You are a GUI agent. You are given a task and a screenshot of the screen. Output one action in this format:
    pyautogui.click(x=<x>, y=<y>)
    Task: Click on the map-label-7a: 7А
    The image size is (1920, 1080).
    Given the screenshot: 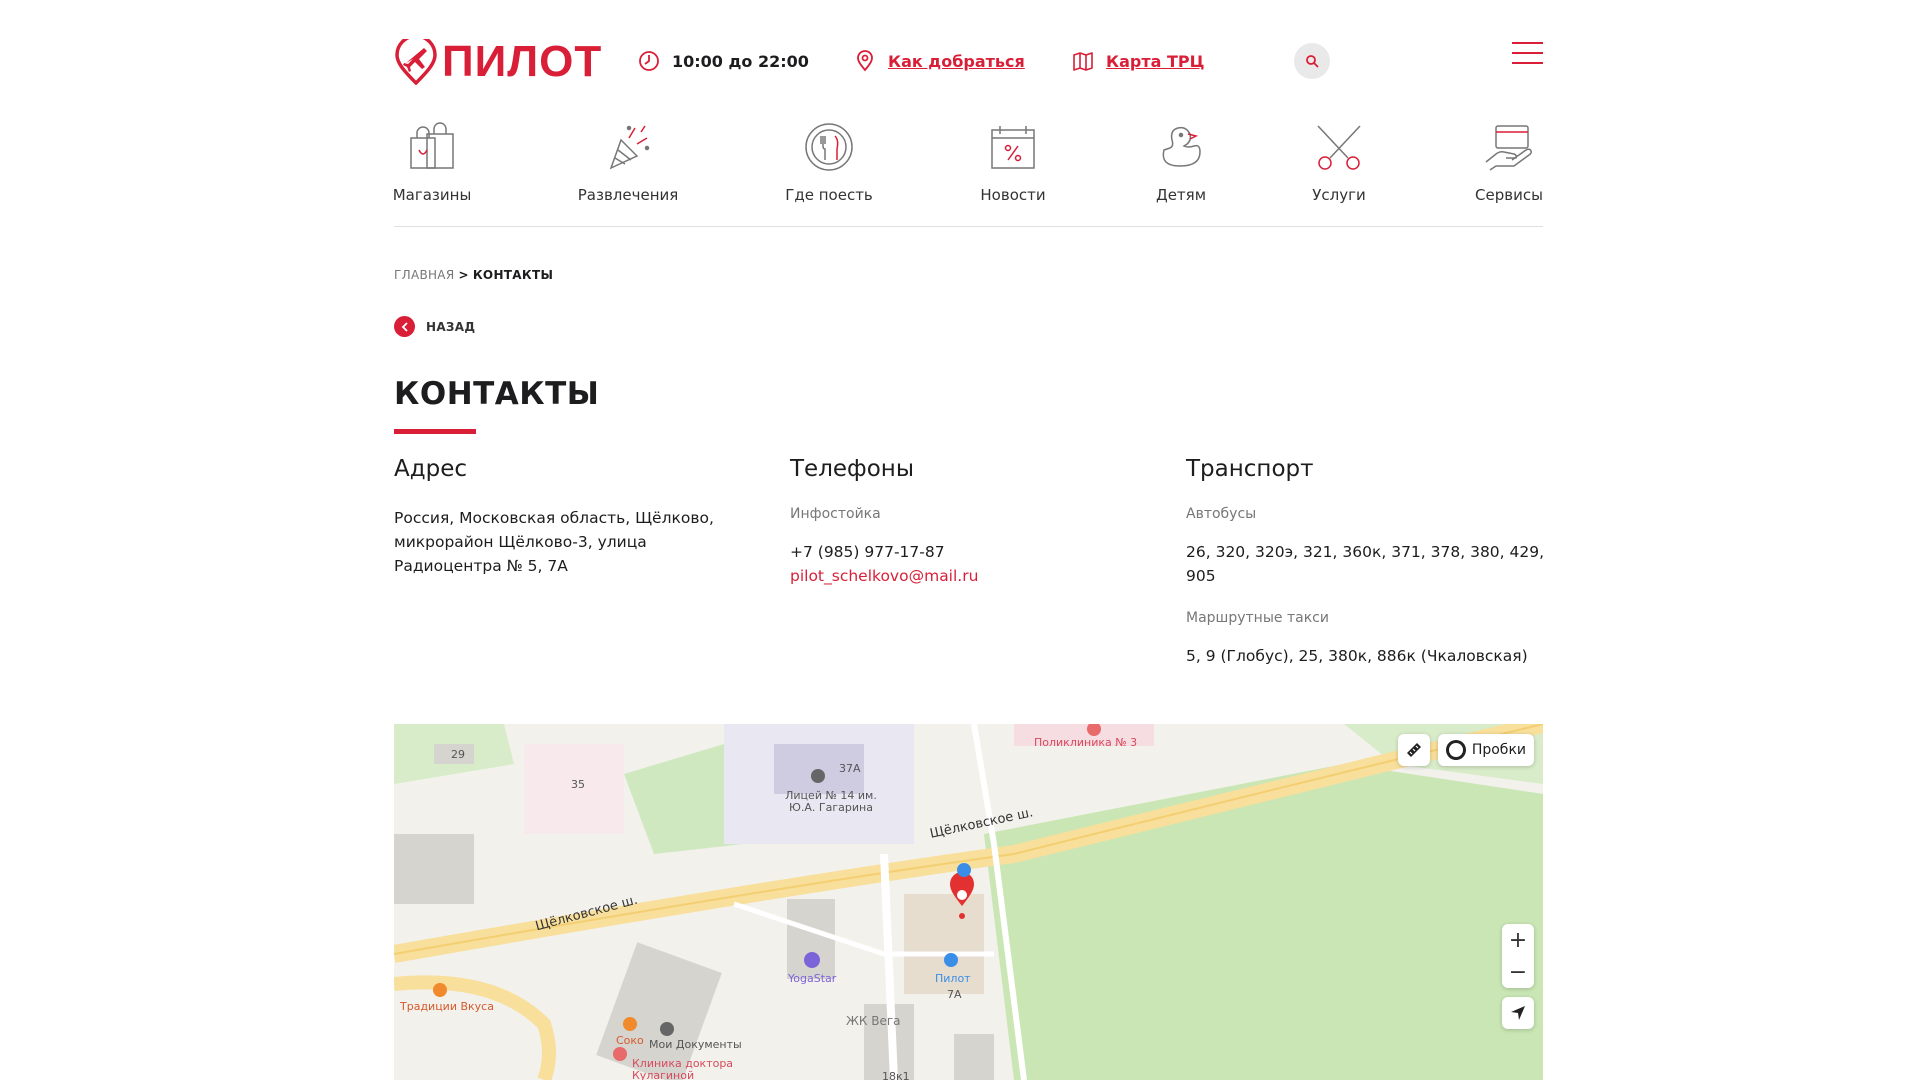 What is the action you would take?
    pyautogui.click(x=954, y=994)
    